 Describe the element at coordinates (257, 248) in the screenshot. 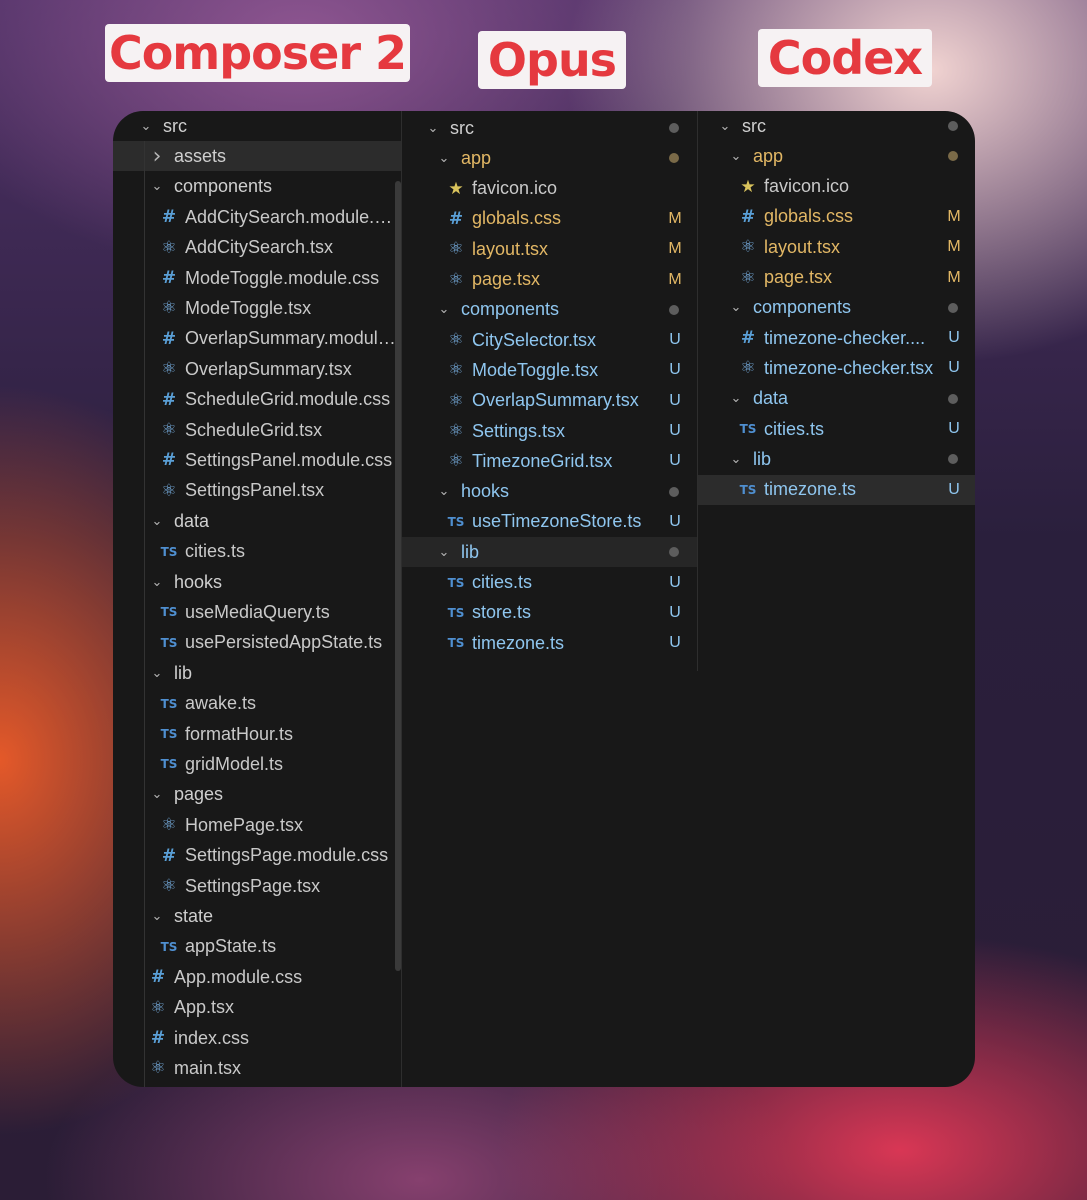

I see `file-addcitysearch-tsx: ⚛ AddCitySearch.tsx` at that location.